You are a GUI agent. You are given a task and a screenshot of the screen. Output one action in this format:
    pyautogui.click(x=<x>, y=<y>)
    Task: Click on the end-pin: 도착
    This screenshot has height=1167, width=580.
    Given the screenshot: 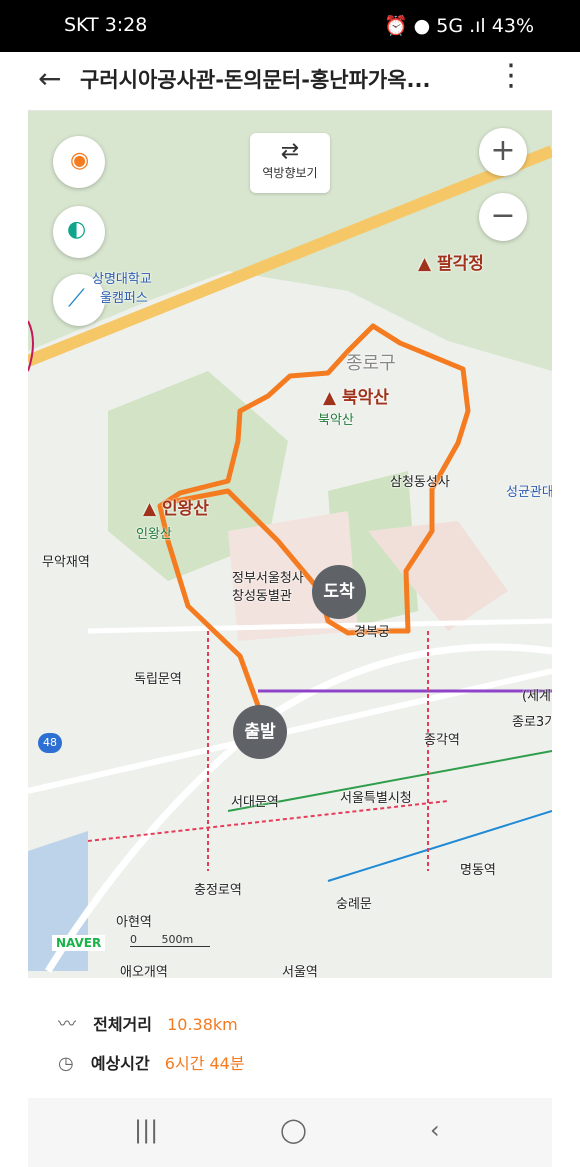 What is the action you would take?
    pyautogui.click(x=339, y=592)
    